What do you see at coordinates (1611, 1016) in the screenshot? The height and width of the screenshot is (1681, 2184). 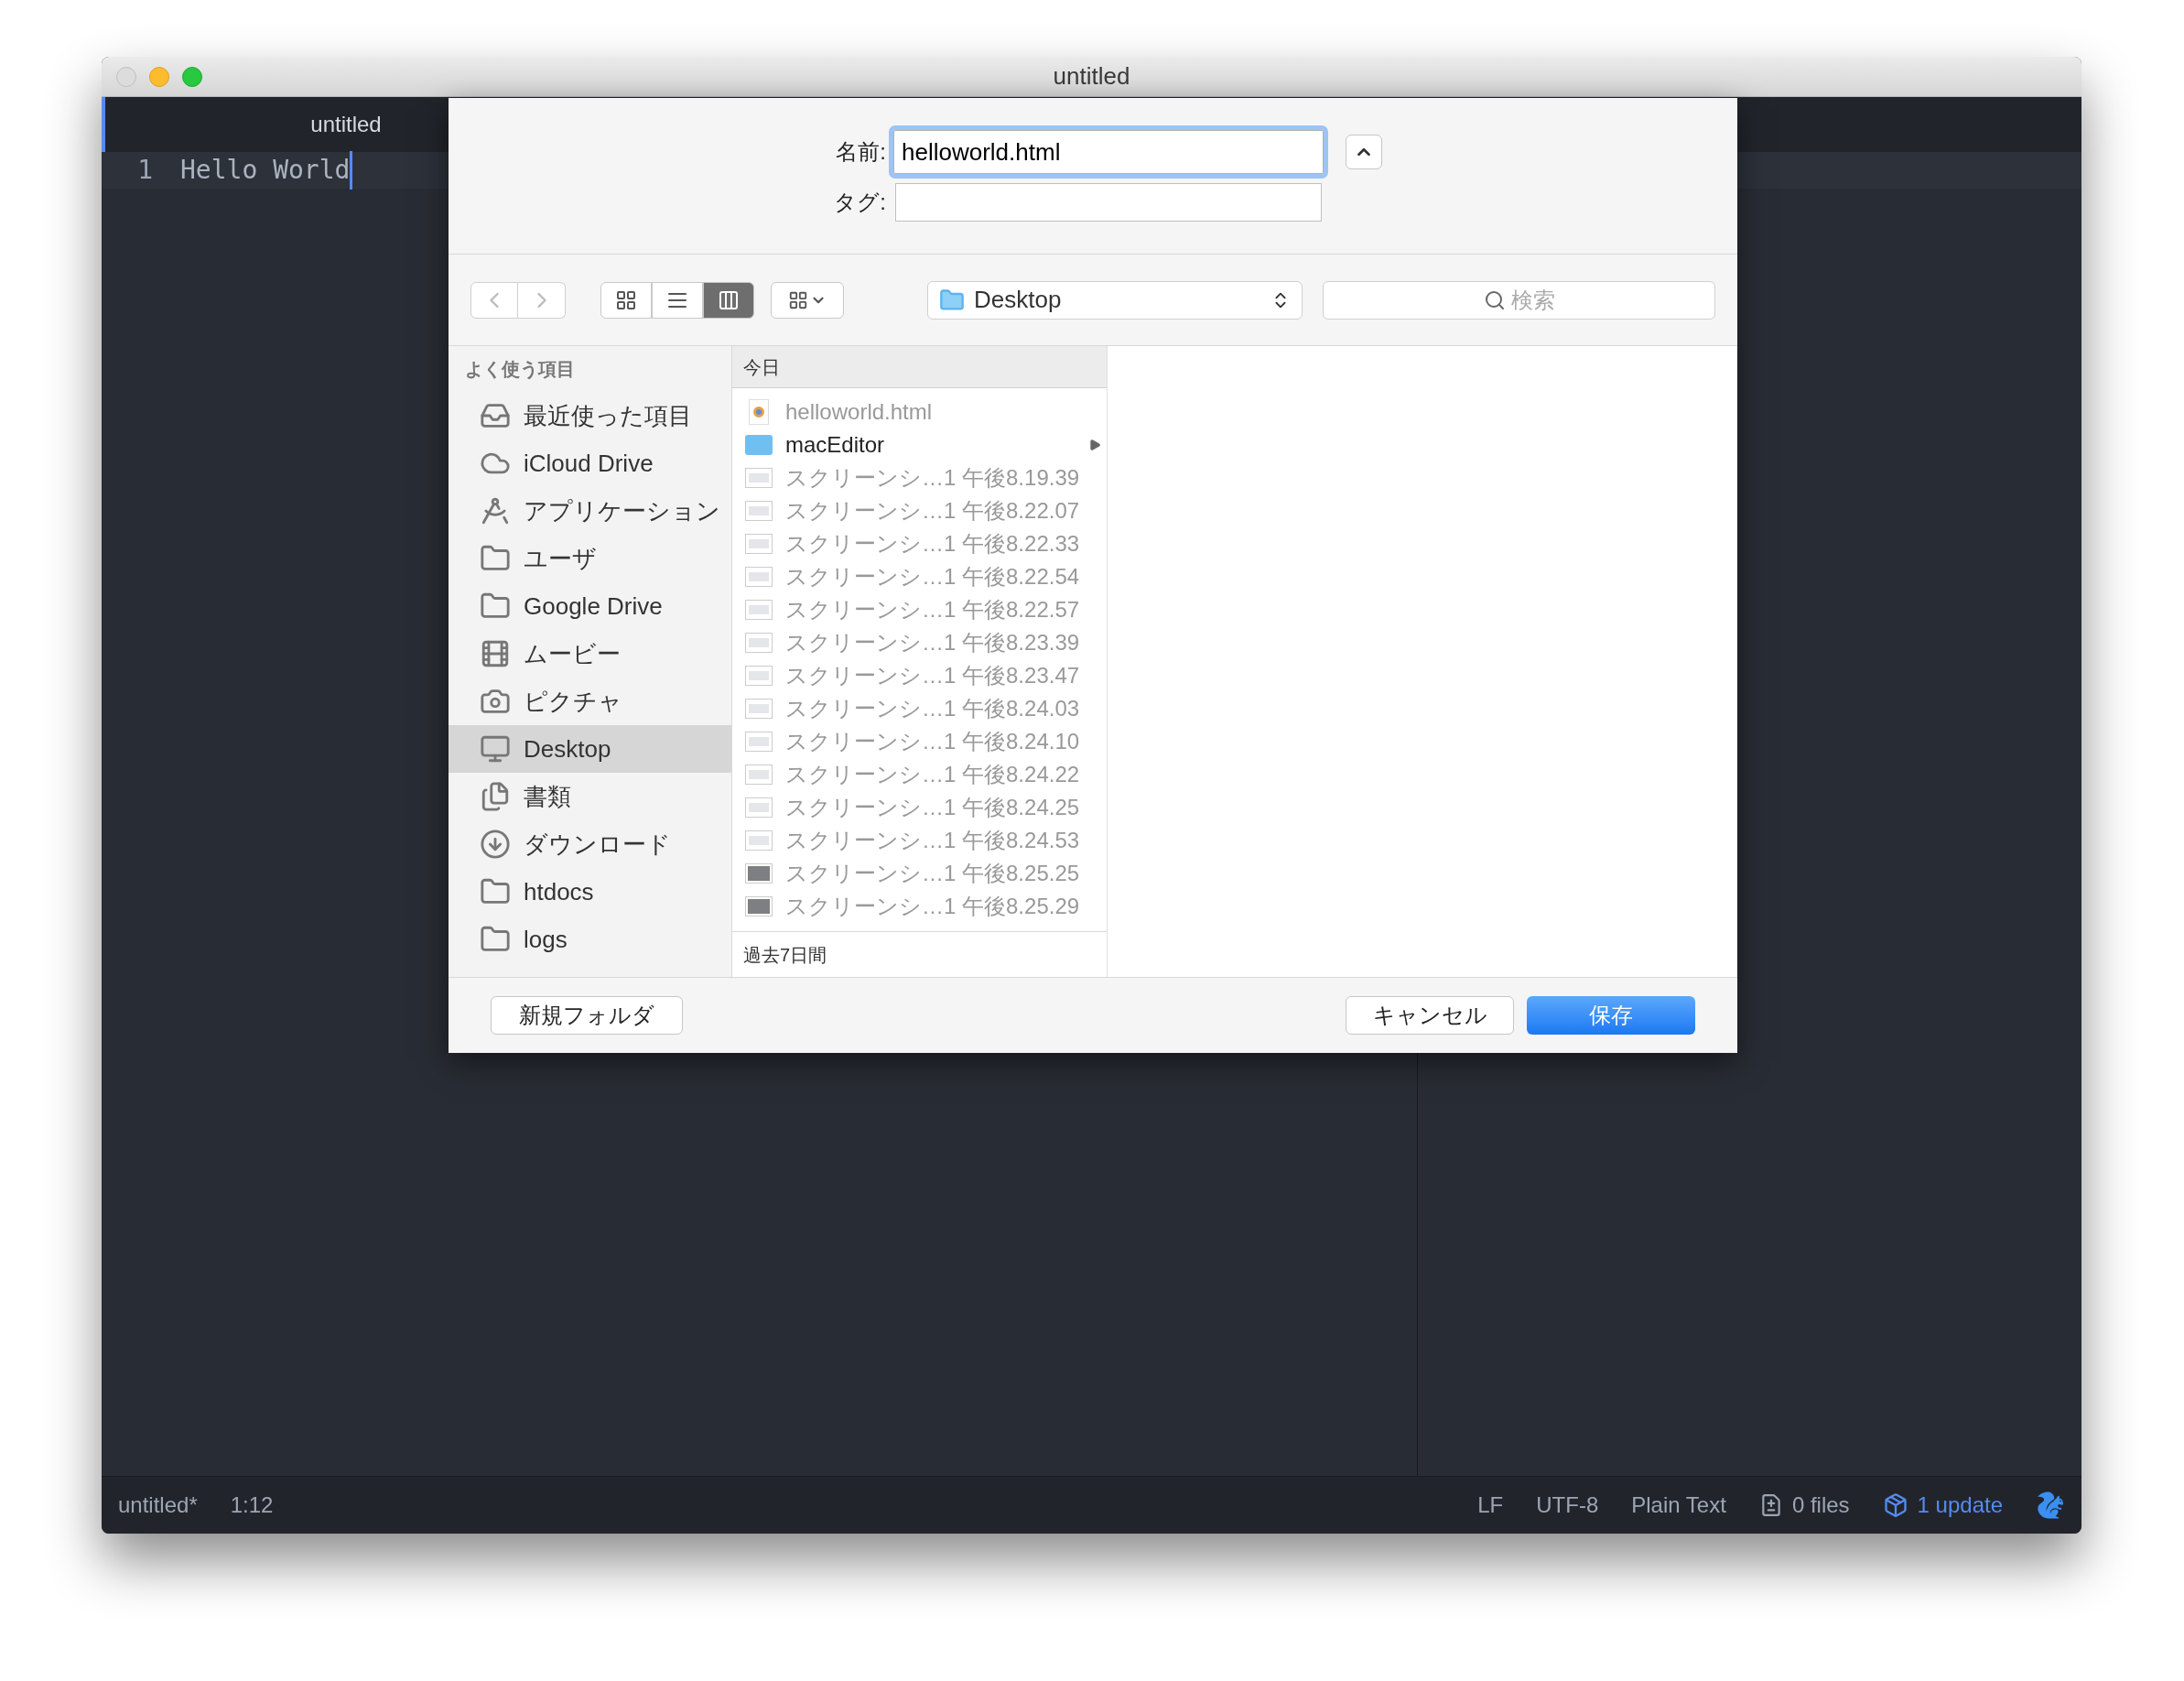 I see `save-button: 保存` at bounding box center [1611, 1016].